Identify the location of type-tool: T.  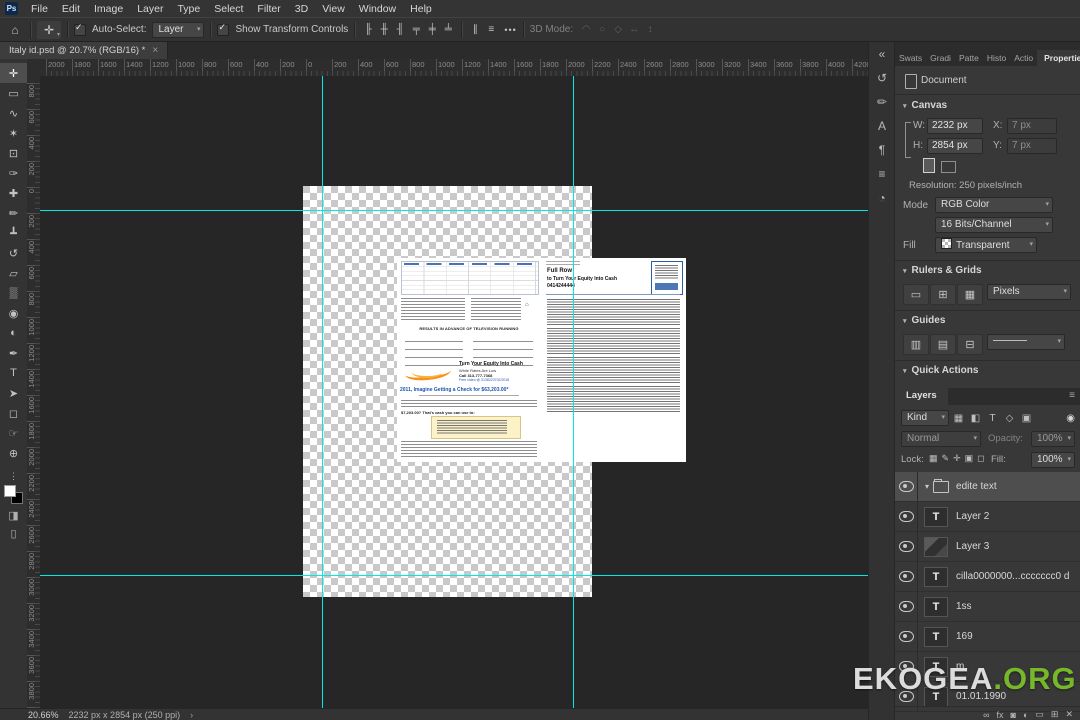
(13, 373).